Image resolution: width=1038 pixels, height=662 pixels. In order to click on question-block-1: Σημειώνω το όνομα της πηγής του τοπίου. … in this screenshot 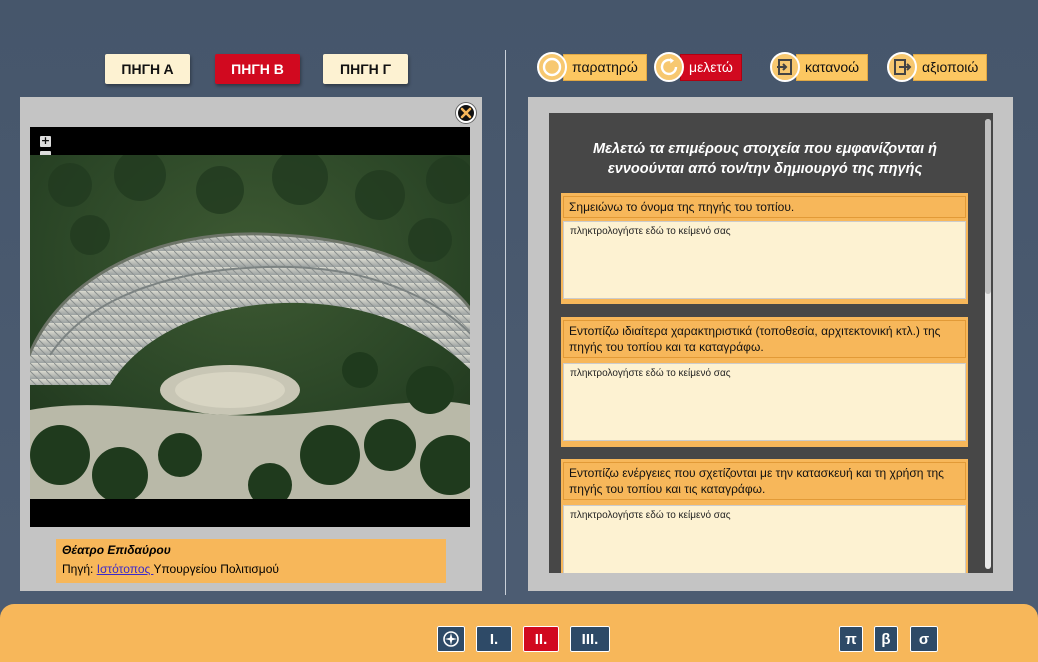, I will do `click(764, 248)`.